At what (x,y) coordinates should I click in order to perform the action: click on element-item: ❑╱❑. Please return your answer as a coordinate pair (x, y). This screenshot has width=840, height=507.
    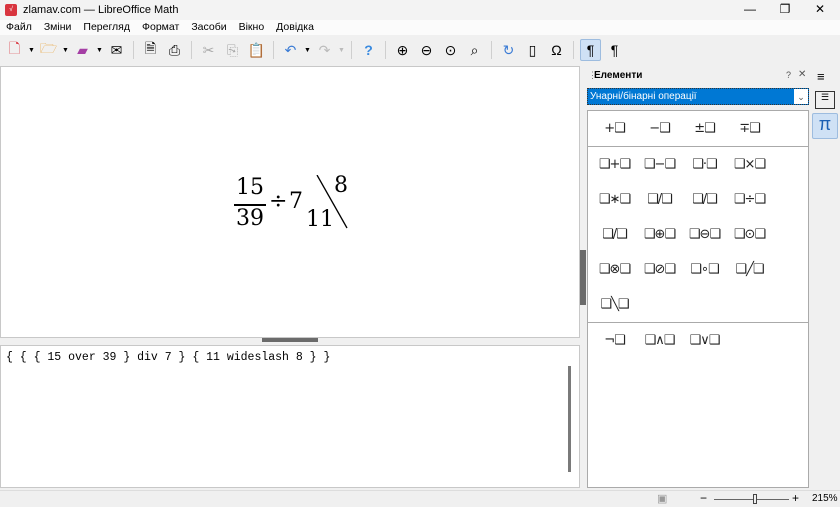
    Looking at the image, I should click on (749, 269).